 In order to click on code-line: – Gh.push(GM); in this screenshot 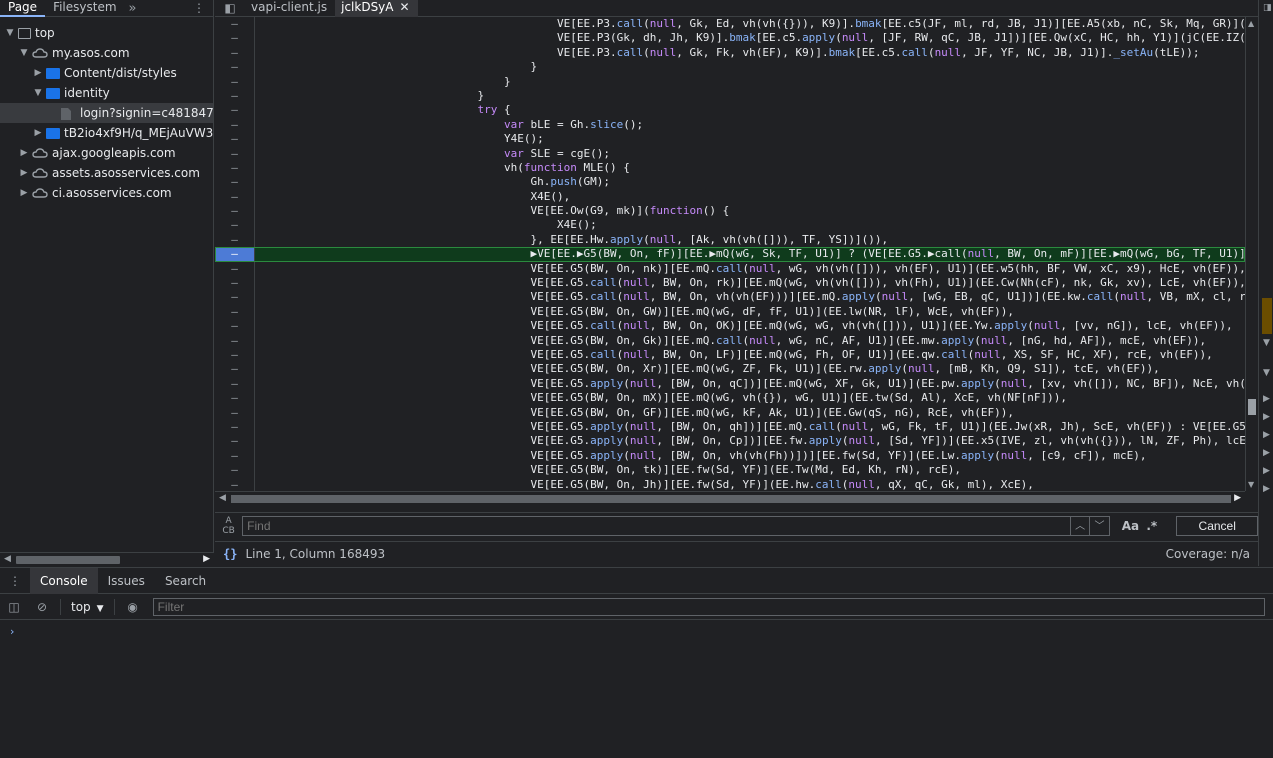, I will do `click(730, 182)`.